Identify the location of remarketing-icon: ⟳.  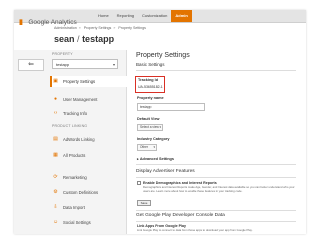
(55, 177).